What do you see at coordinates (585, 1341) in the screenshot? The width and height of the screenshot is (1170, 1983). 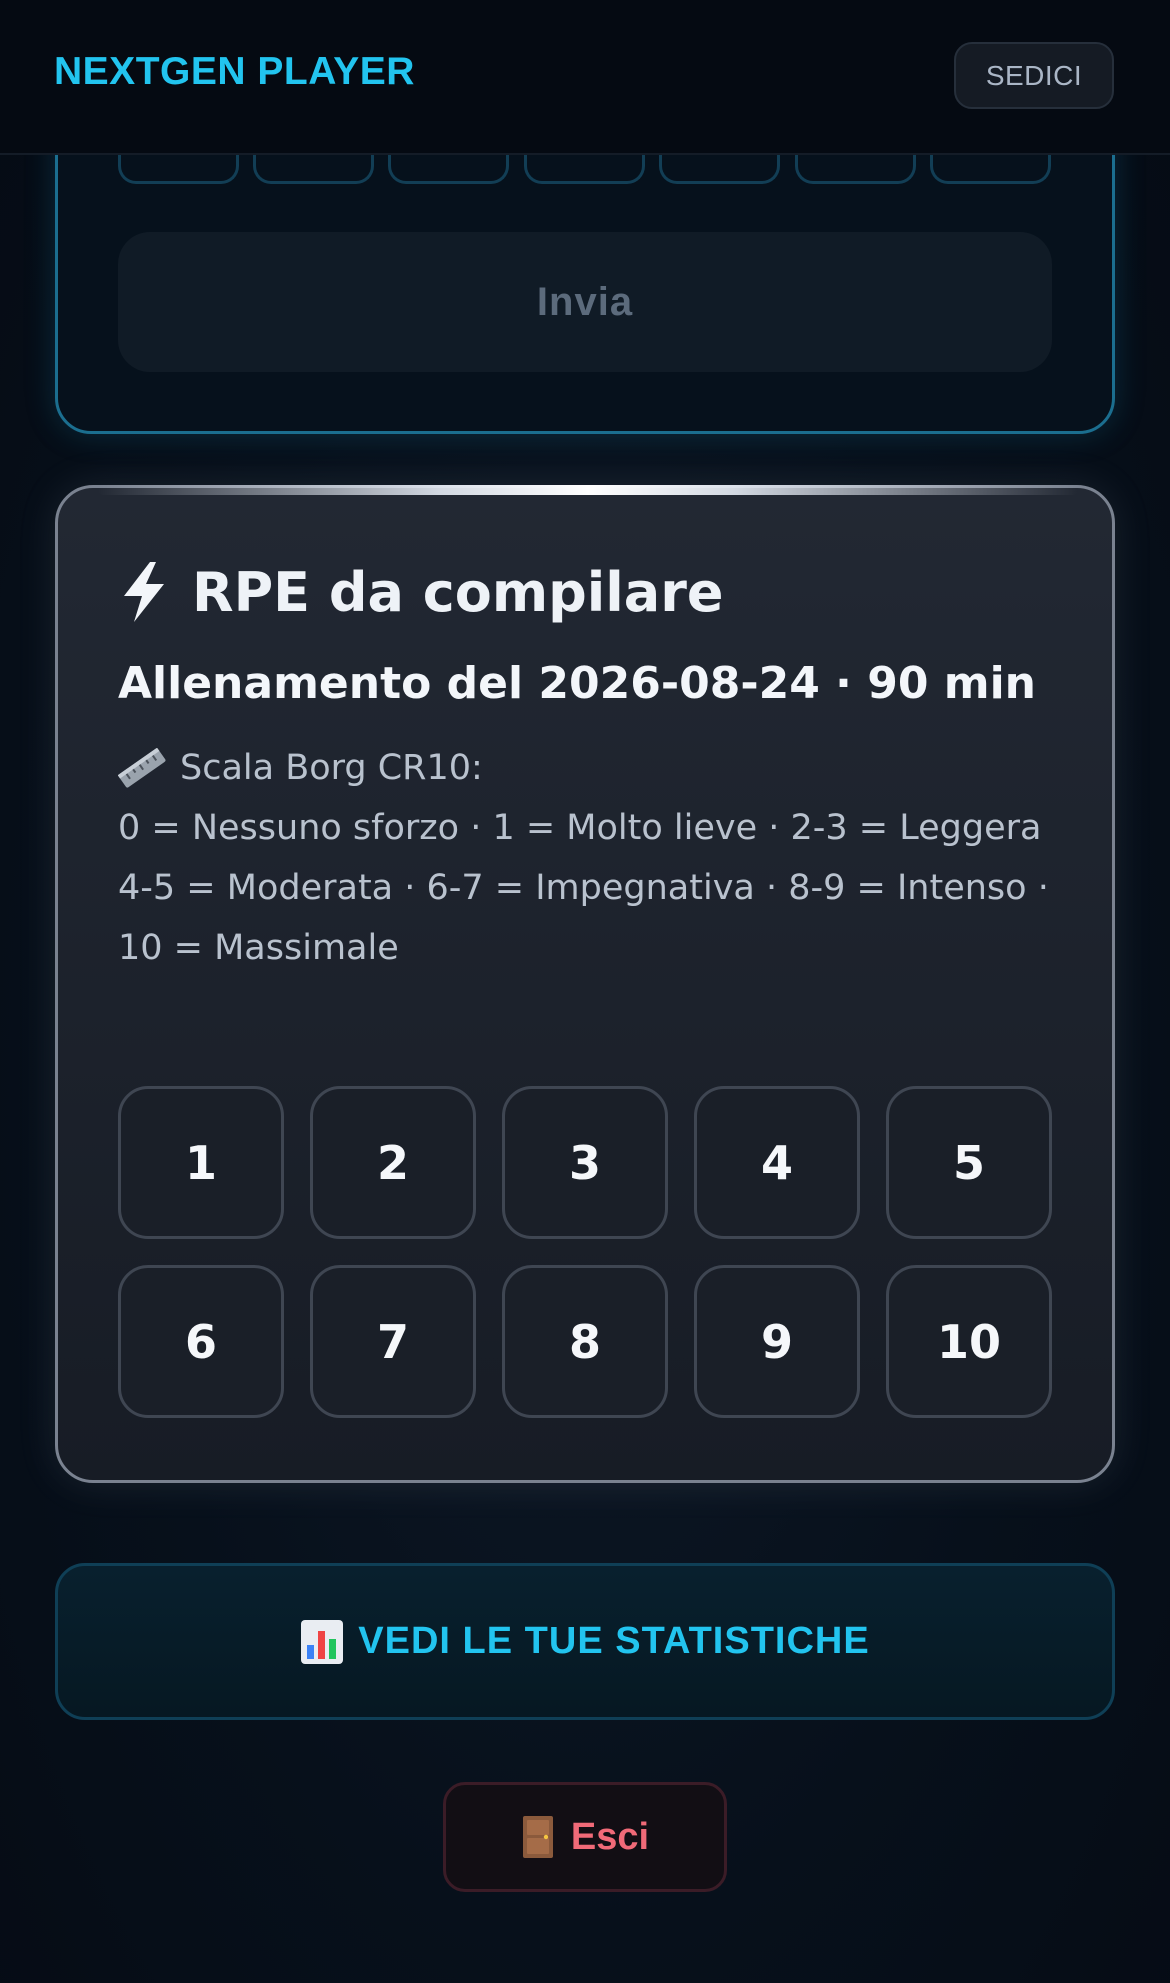 I see `rpe-option-8: 8` at bounding box center [585, 1341].